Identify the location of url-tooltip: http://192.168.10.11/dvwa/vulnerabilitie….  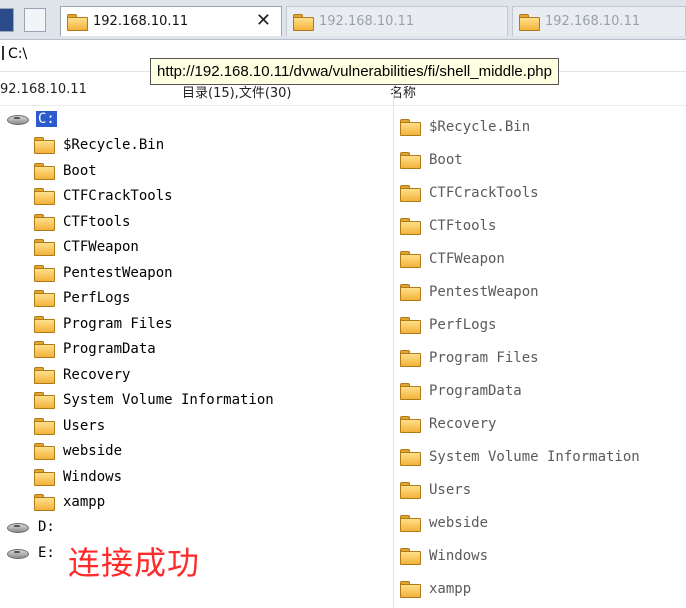
(354, 71).